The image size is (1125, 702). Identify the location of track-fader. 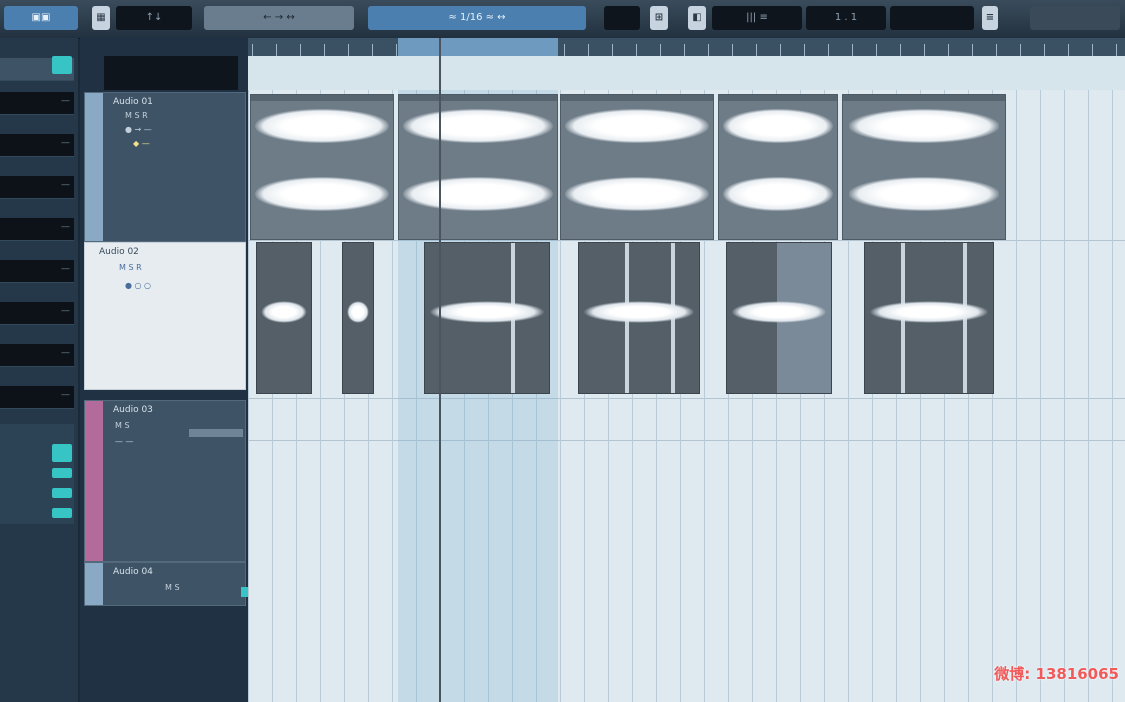
(216, 433).